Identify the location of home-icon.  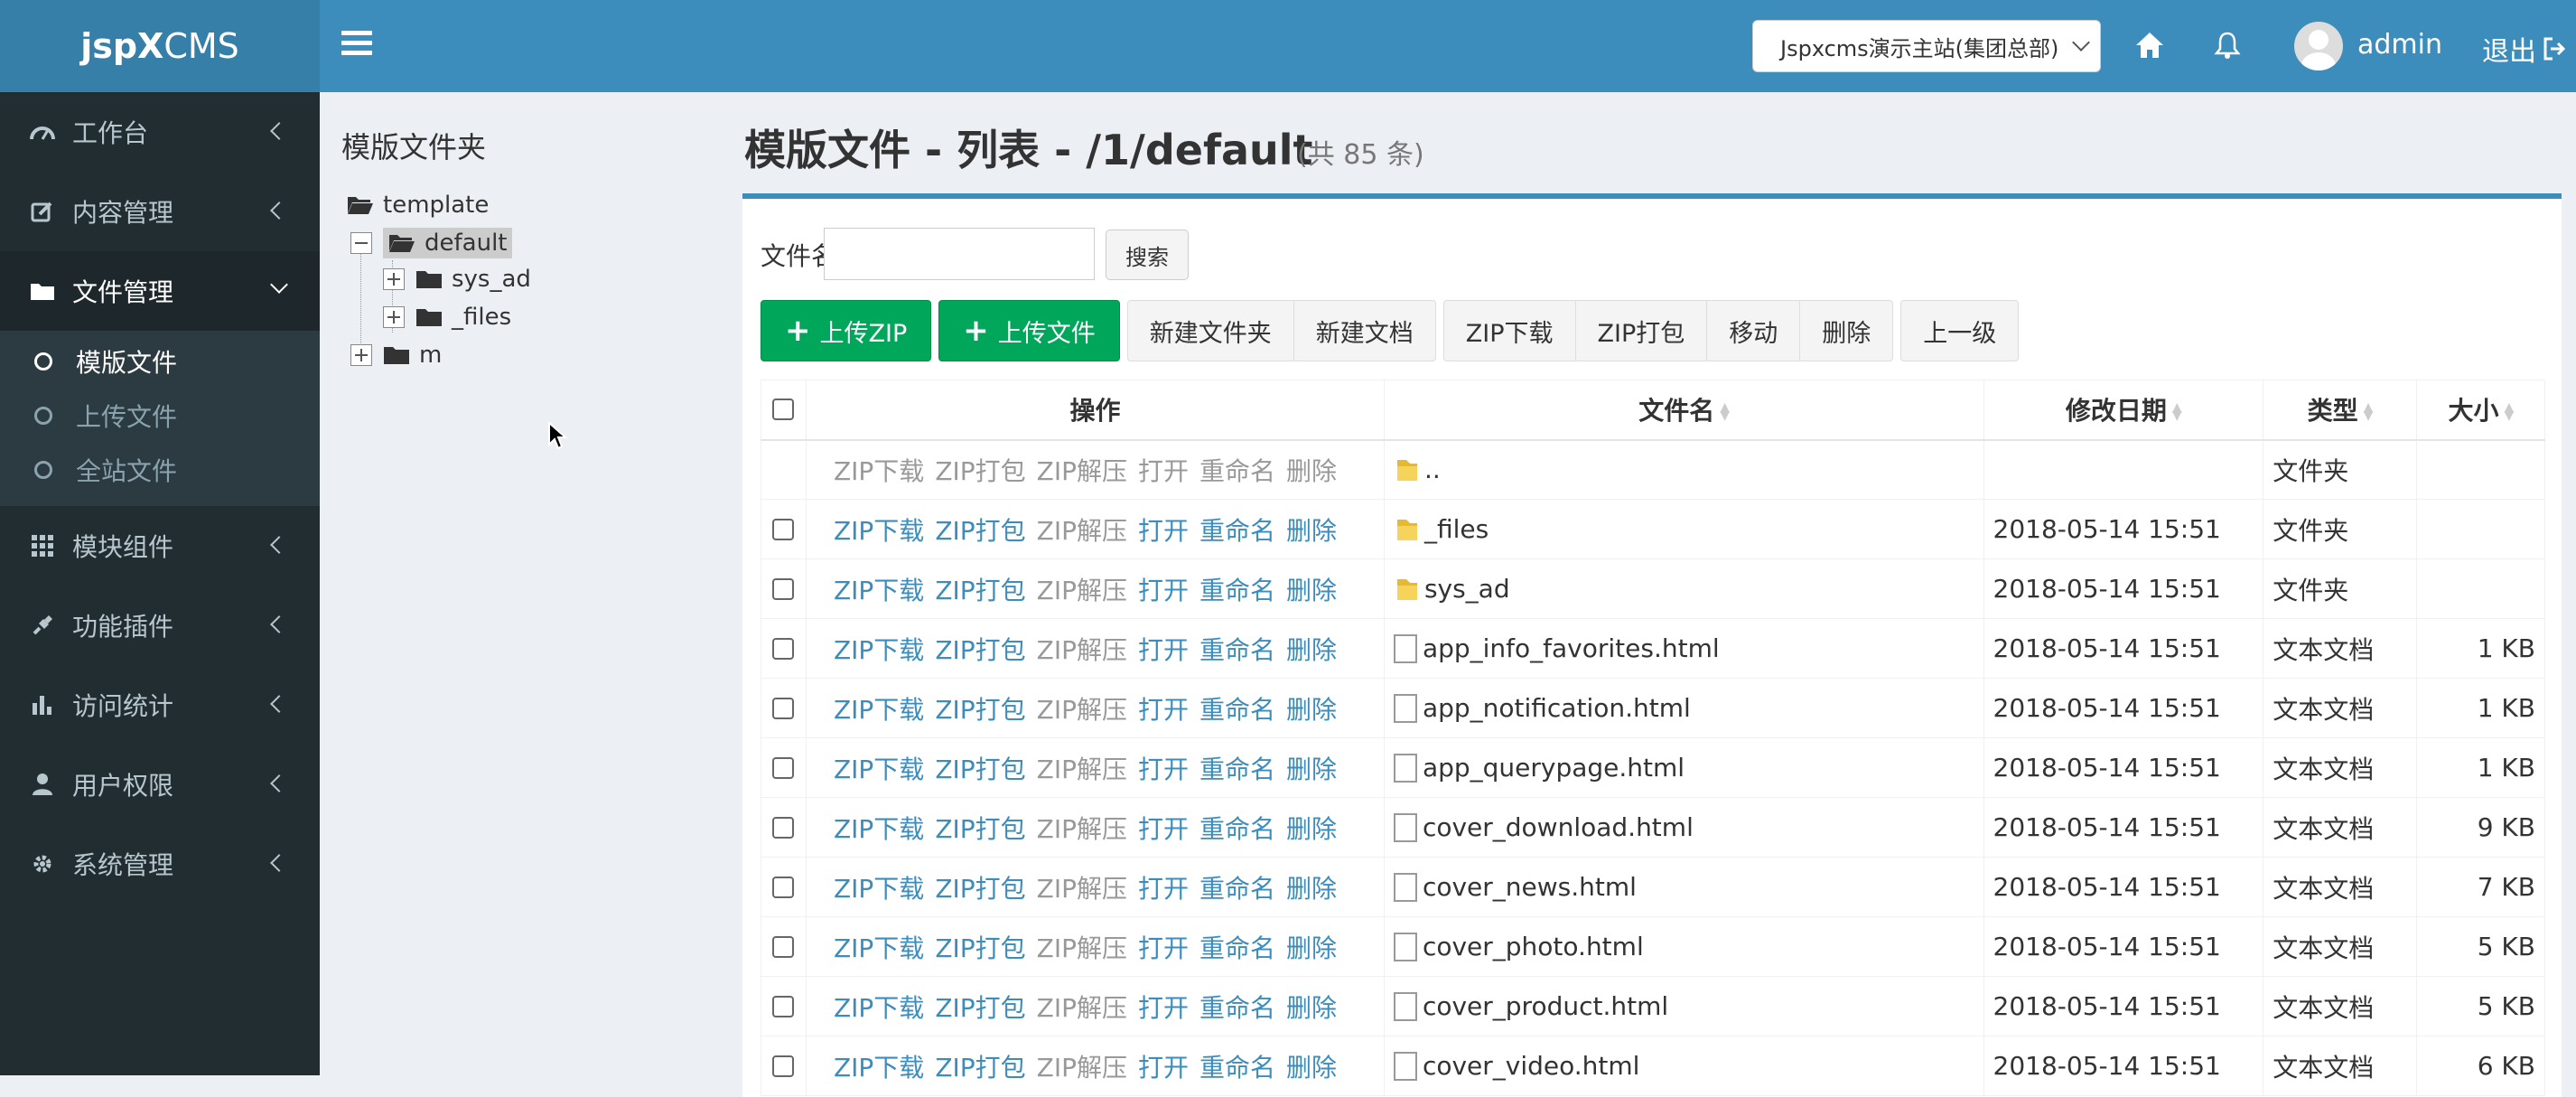
(2150, 45).